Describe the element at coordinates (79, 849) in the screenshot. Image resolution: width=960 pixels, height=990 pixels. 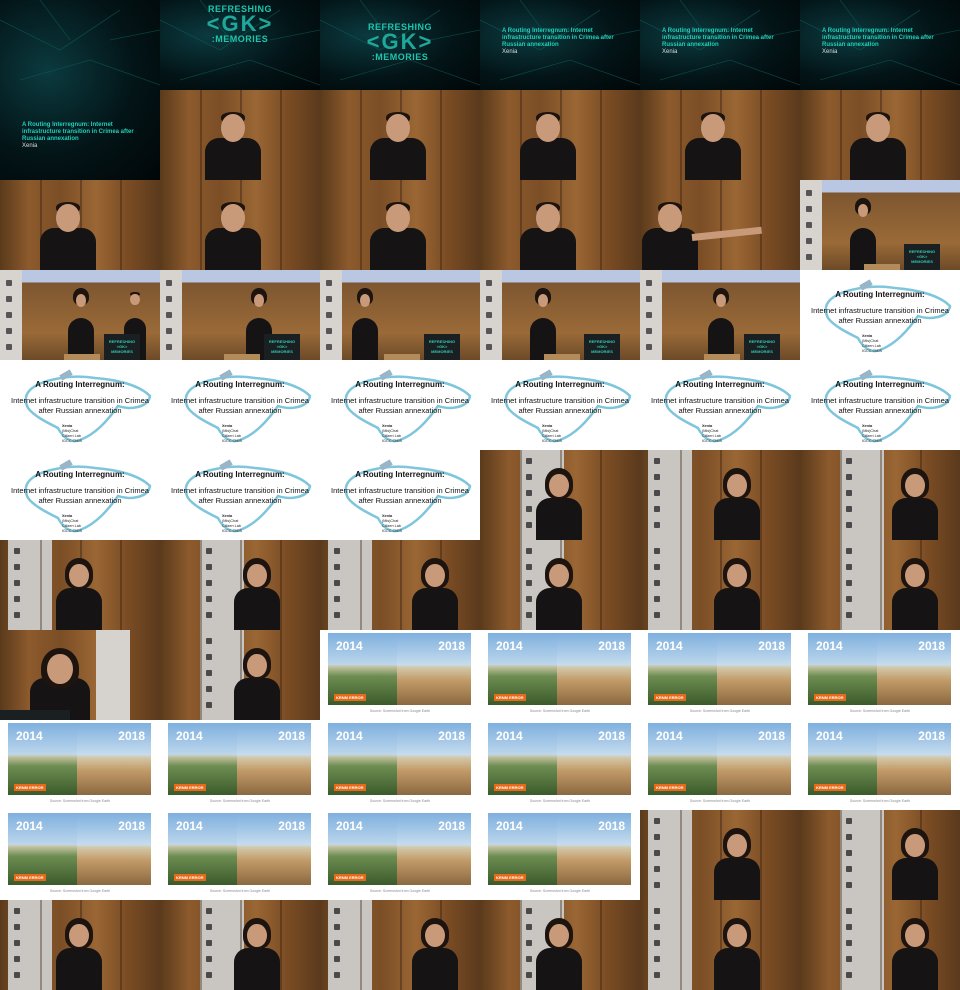
I see `satellite-photo: 2014 2018 KRNM ERROR` at that location.